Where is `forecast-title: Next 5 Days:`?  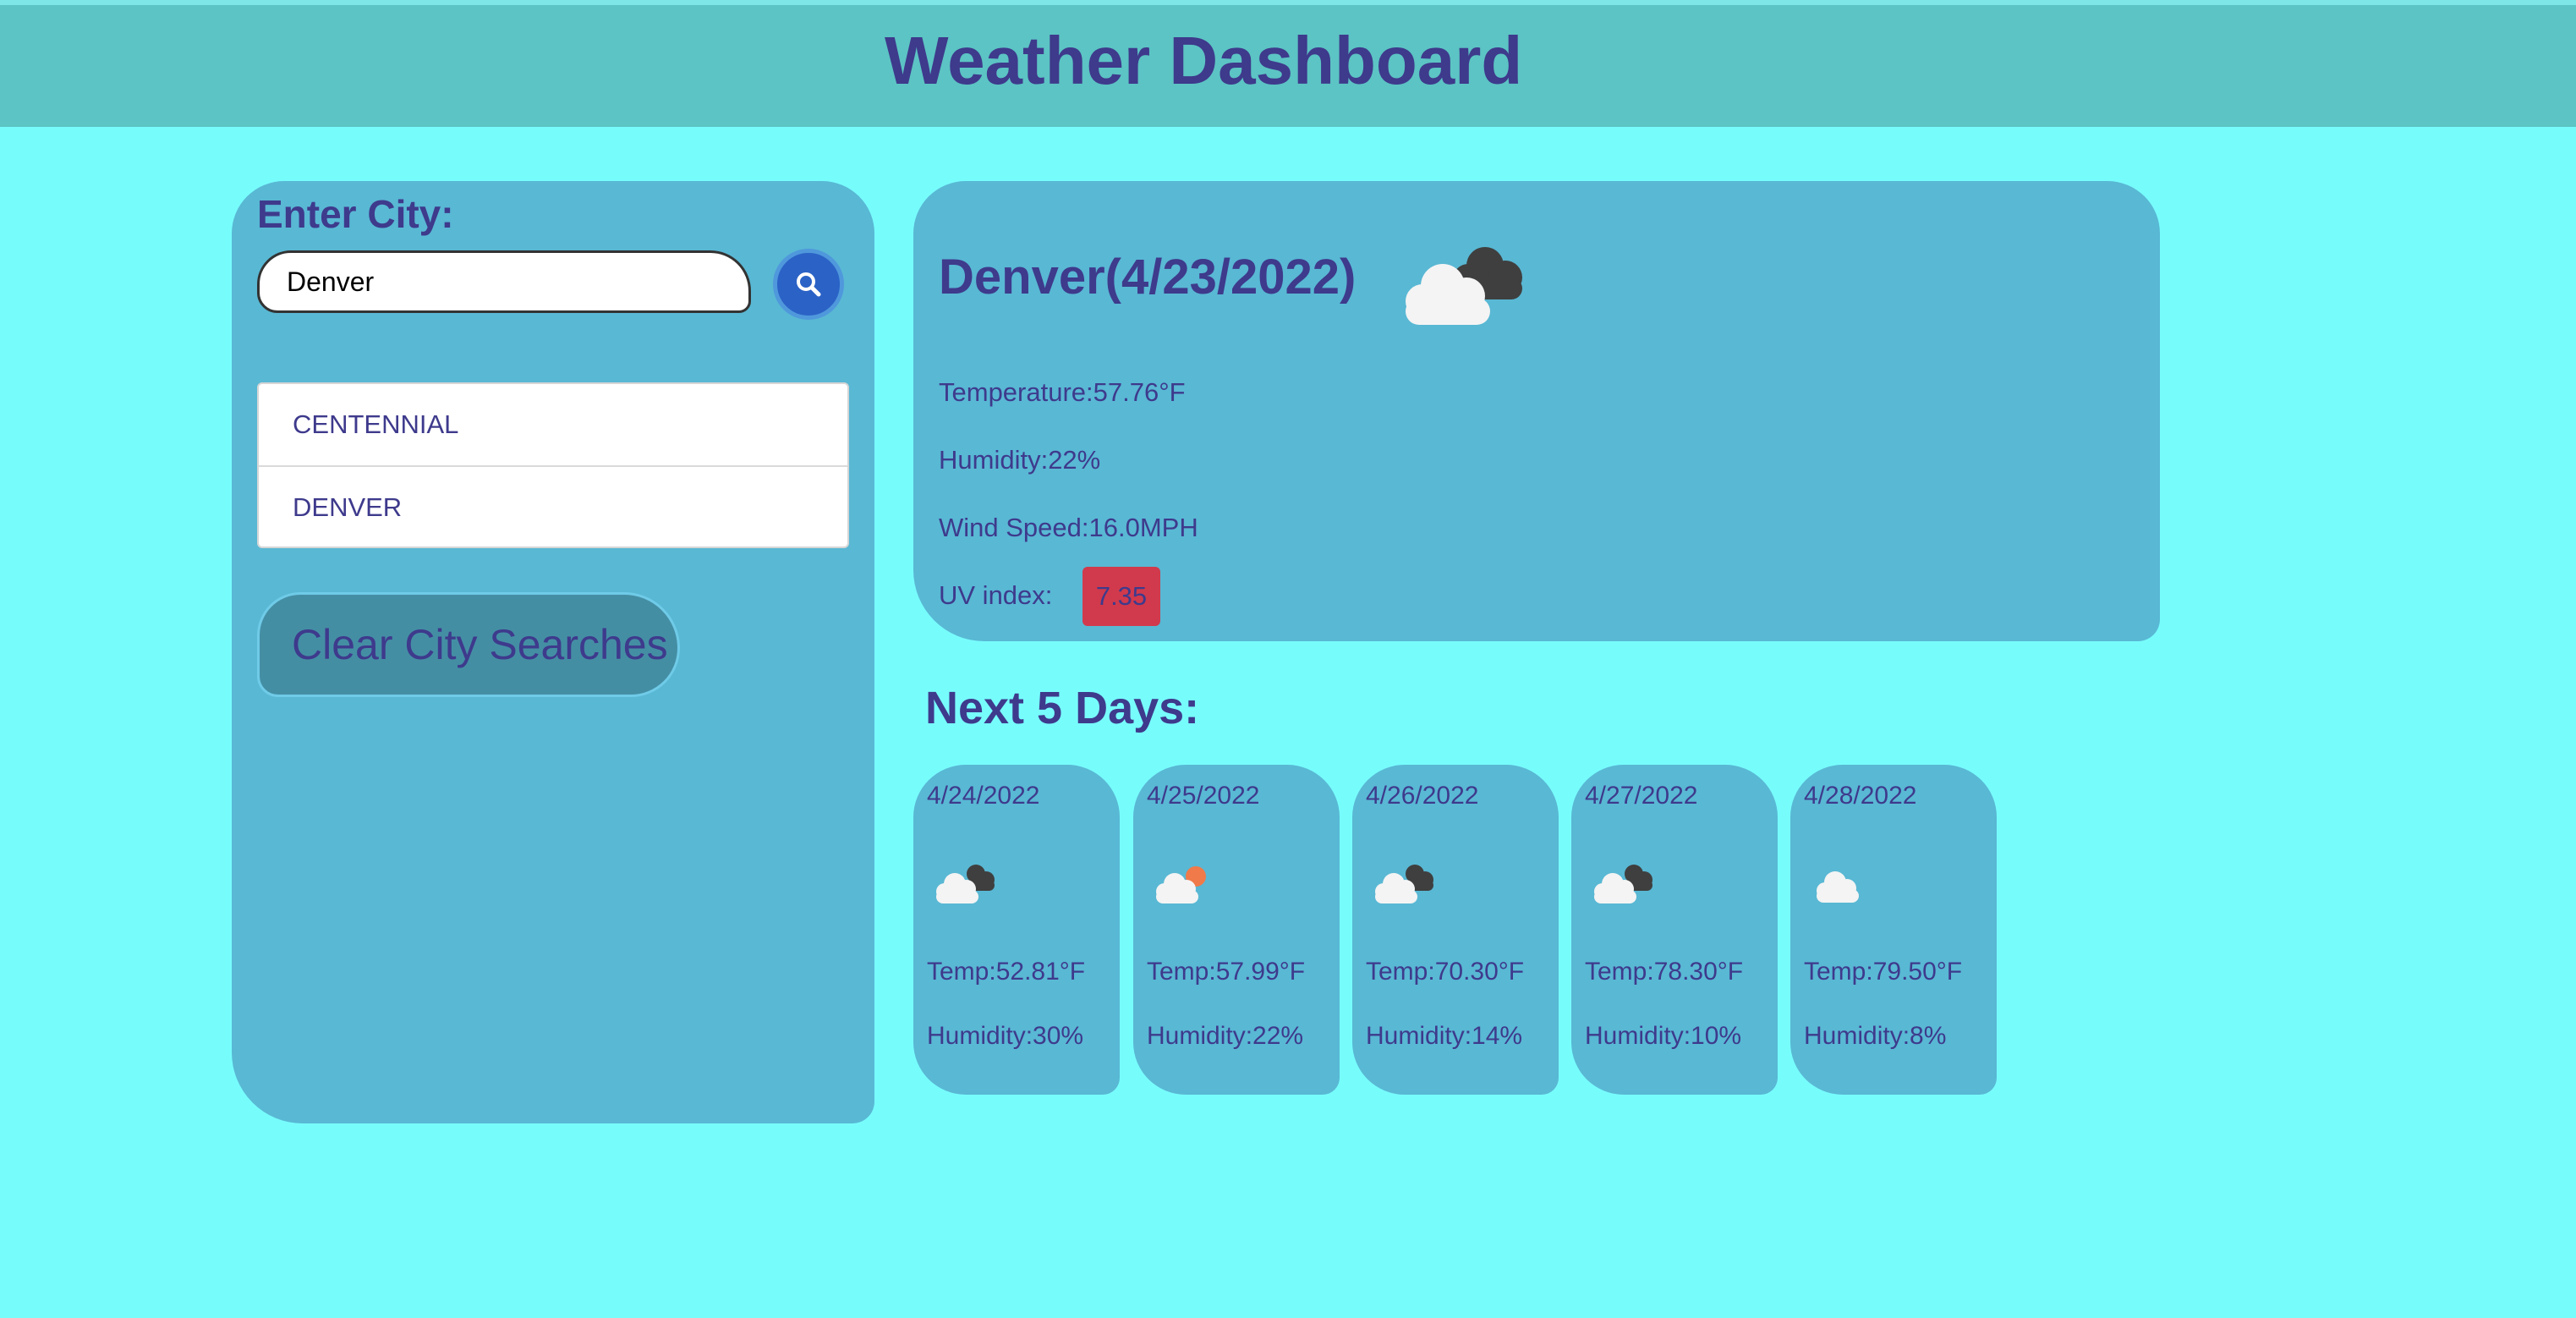 forecast-title: Next 5 Days: is located at coordinates (1062, 708).